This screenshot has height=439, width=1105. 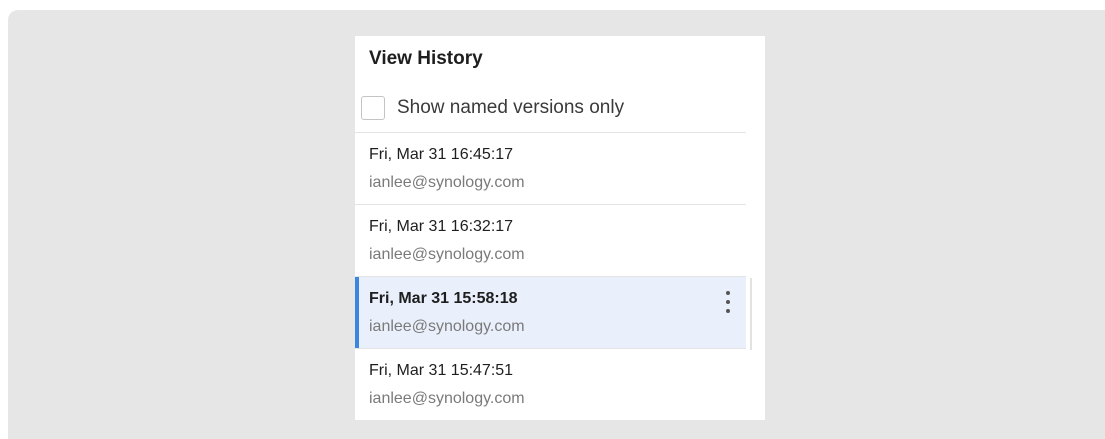 What do you see at coordinates (550, 312) in the screenshot?
I see `version-item: Fri, Mar 31 15:58:18 ianlee@synology.com` at bounding box center [550, 312].